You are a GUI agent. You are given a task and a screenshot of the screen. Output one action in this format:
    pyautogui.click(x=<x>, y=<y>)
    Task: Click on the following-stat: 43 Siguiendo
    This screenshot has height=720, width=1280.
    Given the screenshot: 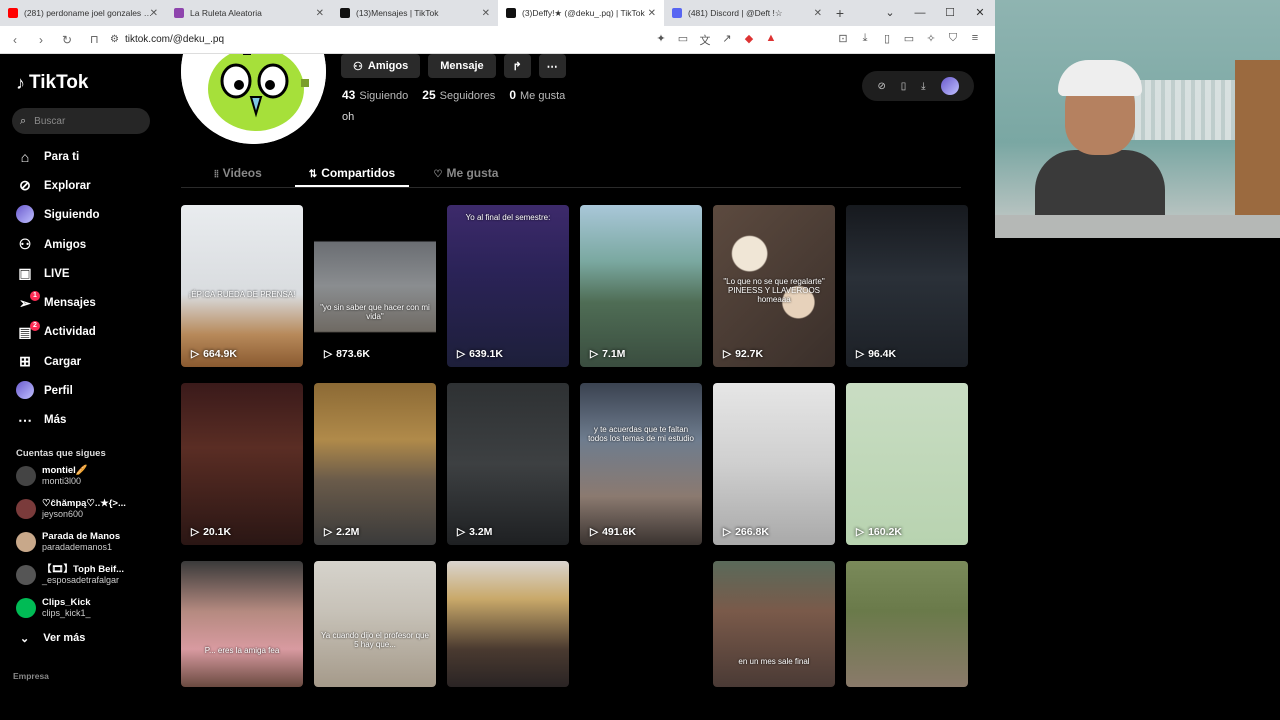 What is the action you would take?
    pyautogui.click(x=375, y=95)
    